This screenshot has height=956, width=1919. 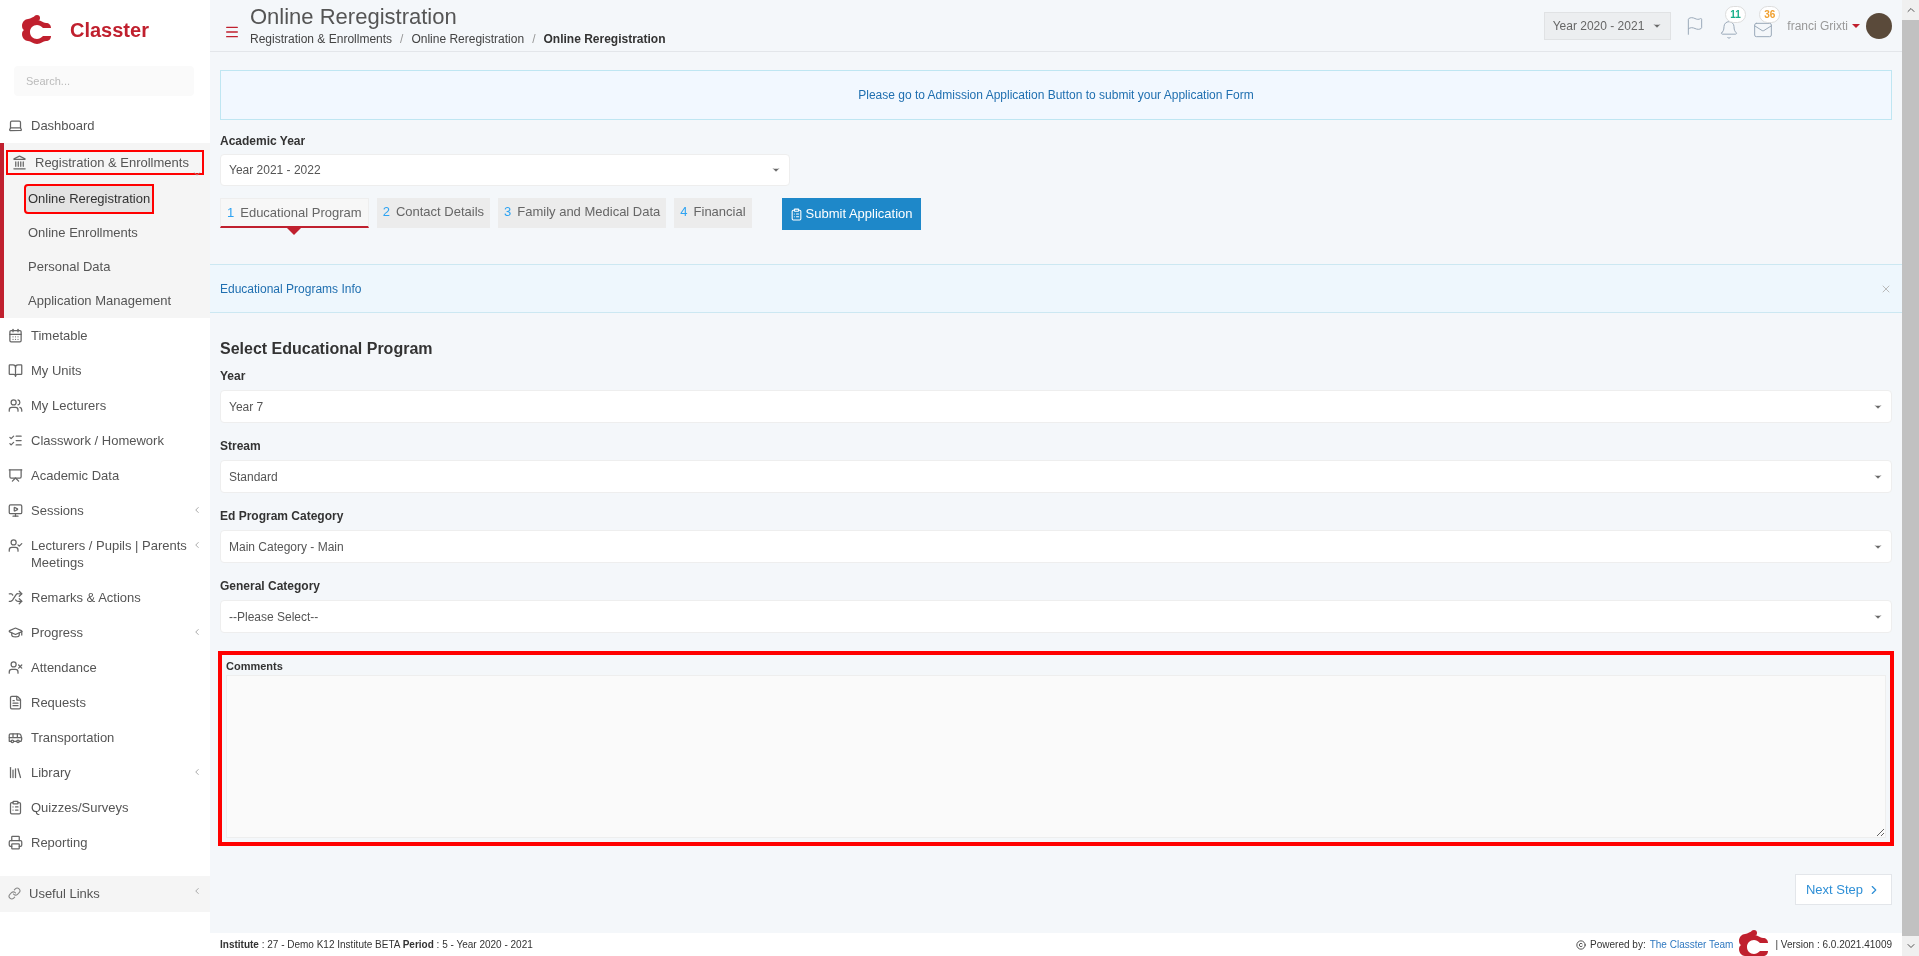 What do you see at coordinates (15, 335) in the screenshot?
I see `calendar-icon` at bounding box center [15, 335].